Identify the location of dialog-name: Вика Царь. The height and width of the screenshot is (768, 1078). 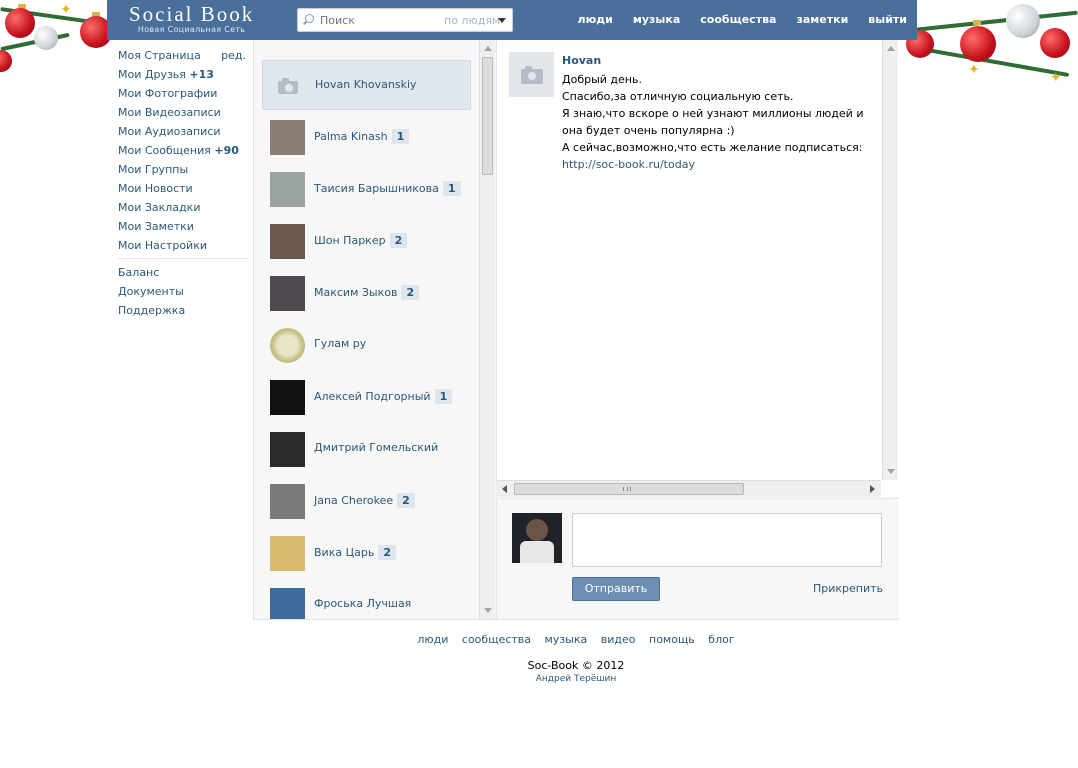
(344, 552).